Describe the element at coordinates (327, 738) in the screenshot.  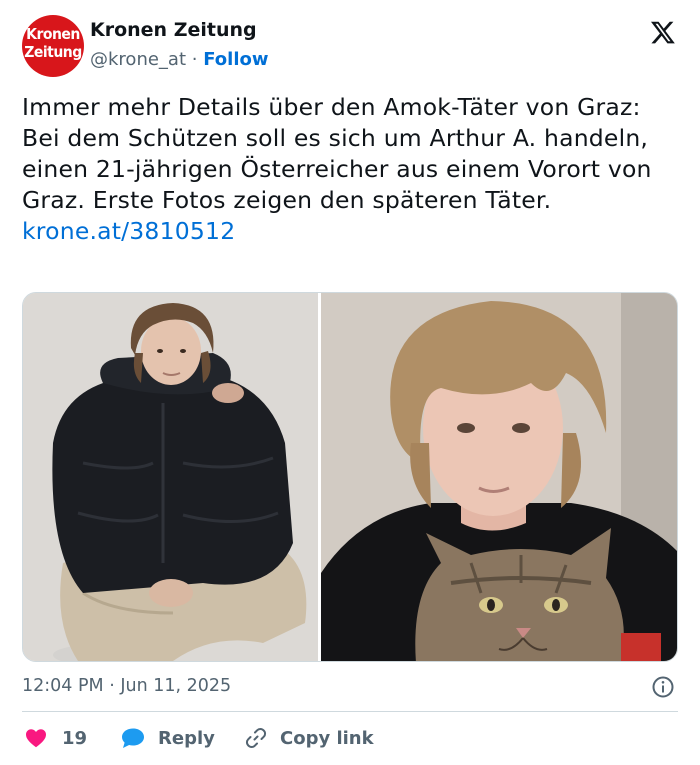
I see `copy-link-label: Copy link` at that location.